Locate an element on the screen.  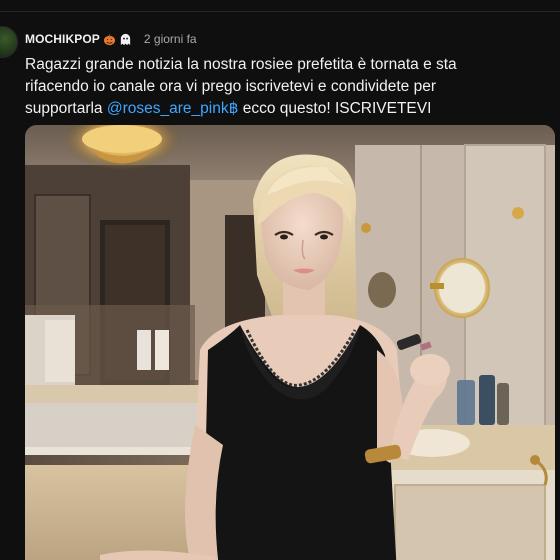
divider is located at coordinates (280, 11).